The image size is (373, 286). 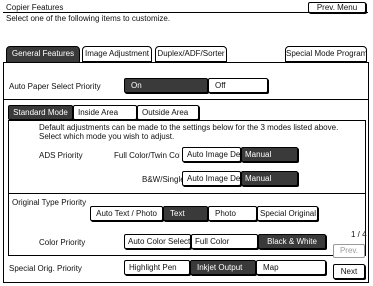 What do you see at coordinates (166, 85) in the screenshot?
I see `auto-paper-on-button: On` at bounding box center [166, 85].